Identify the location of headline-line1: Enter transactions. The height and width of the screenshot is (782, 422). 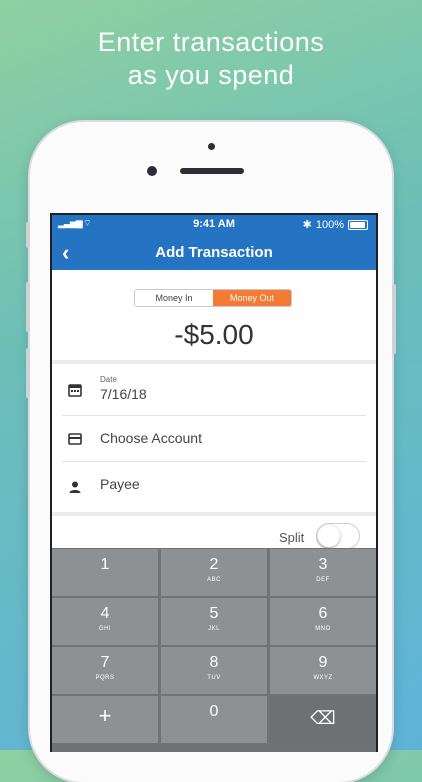
(211, 42).